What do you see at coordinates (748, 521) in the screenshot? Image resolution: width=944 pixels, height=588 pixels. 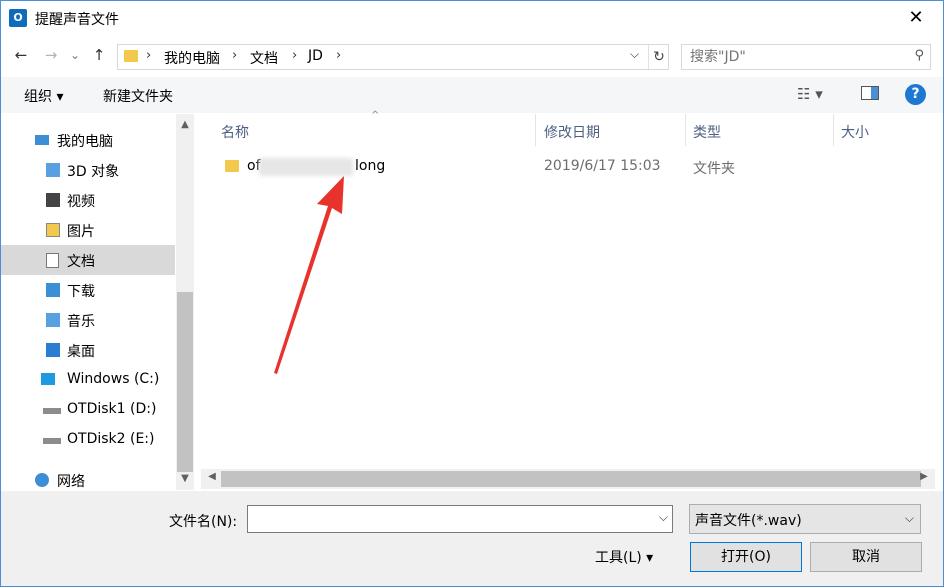 I see `file-type-value: 声音文件(*.wav)` at bounding box center [748, 521].